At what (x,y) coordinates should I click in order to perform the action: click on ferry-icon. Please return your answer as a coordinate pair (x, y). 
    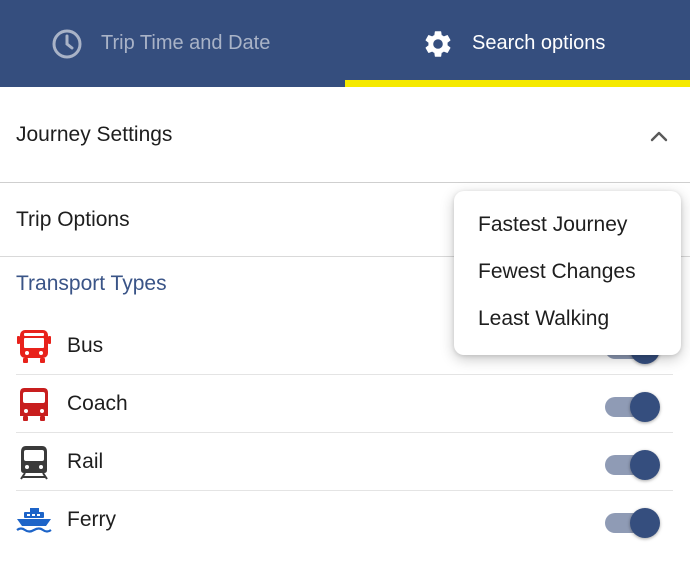
    Looking at the image, I should click on (34, 520).